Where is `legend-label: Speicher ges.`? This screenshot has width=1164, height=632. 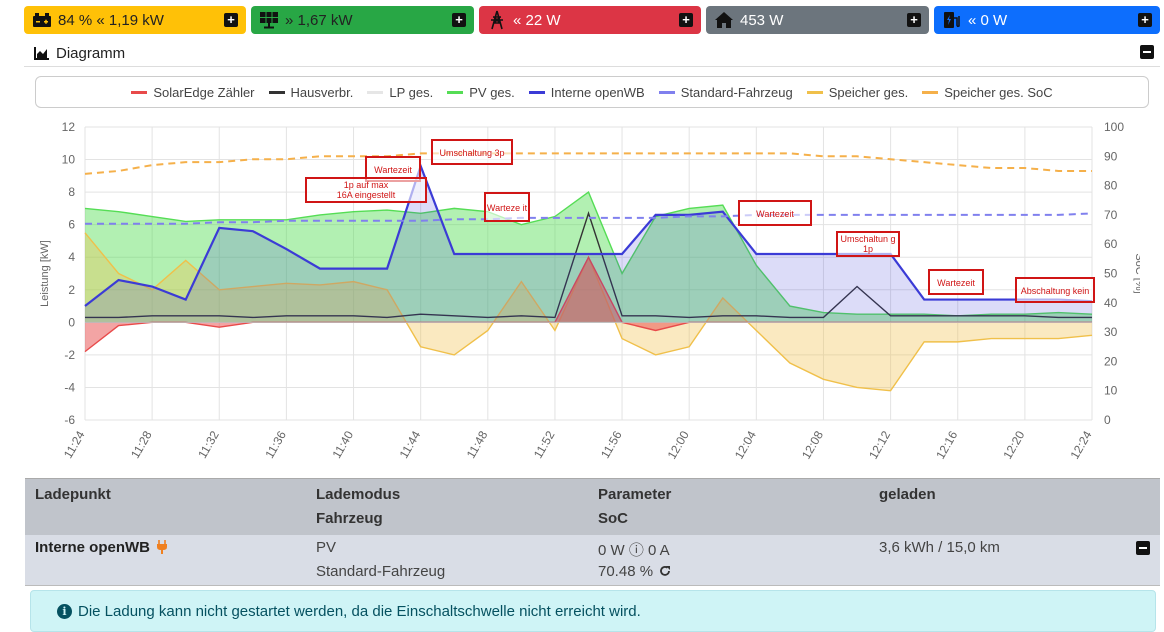
legend-label: Speicher ges. is located at coordinates (868, 92).